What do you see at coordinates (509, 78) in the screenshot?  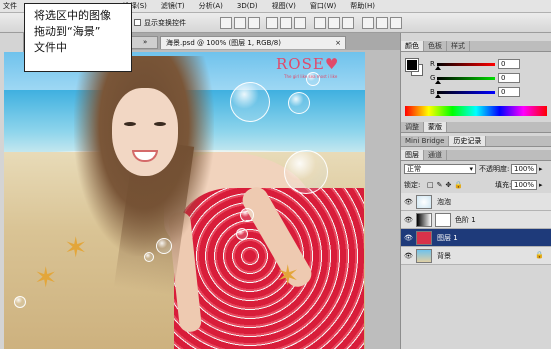 I see `green-value-input: 0` at bounding box center [509, 78].